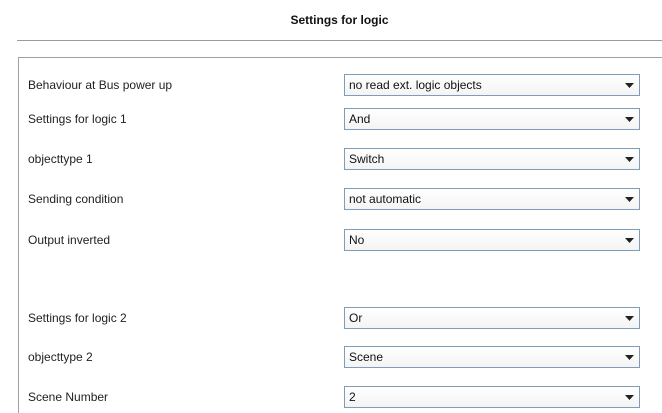  I want to click on setting-label: Scene Number, so click(68, 397).